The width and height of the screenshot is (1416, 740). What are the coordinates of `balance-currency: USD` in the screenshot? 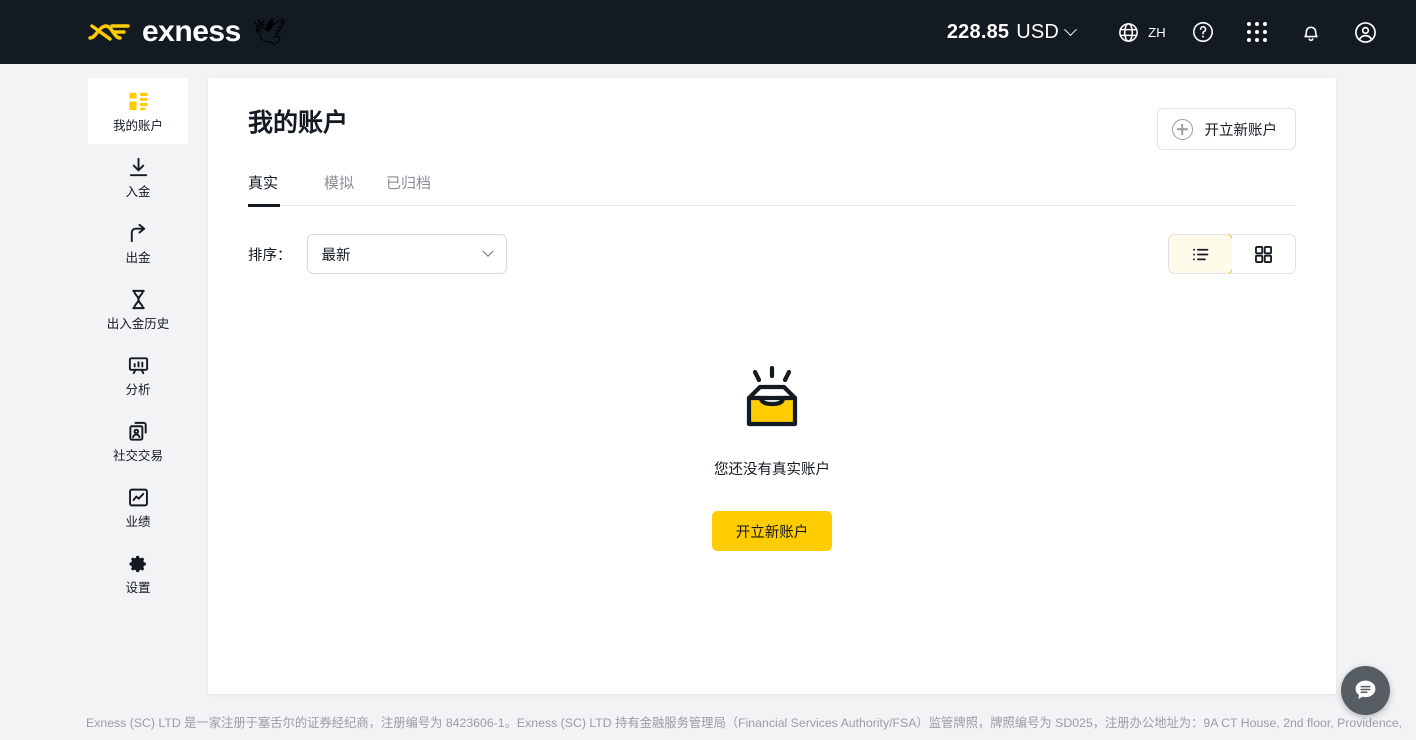 It's located at (1038, 31).